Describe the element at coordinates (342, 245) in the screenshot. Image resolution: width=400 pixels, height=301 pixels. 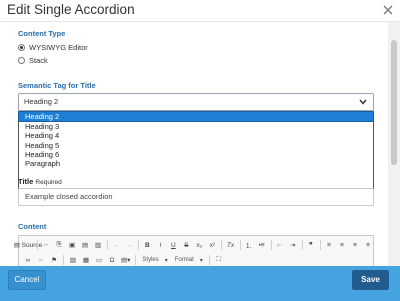
I see `align-center-icon: ≡` at that location.